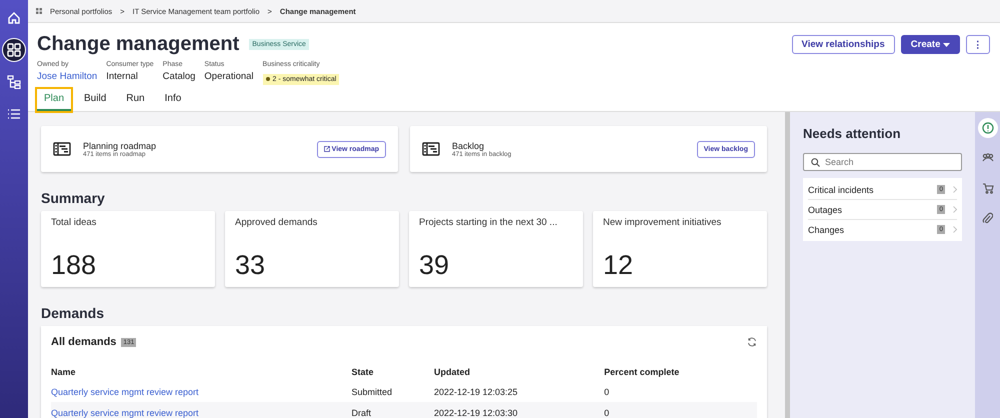 This screenshot has height=418, width=1000. Describe the element at coordinates (362, 372) in the screenshot. I see `column-header: State` at that location.